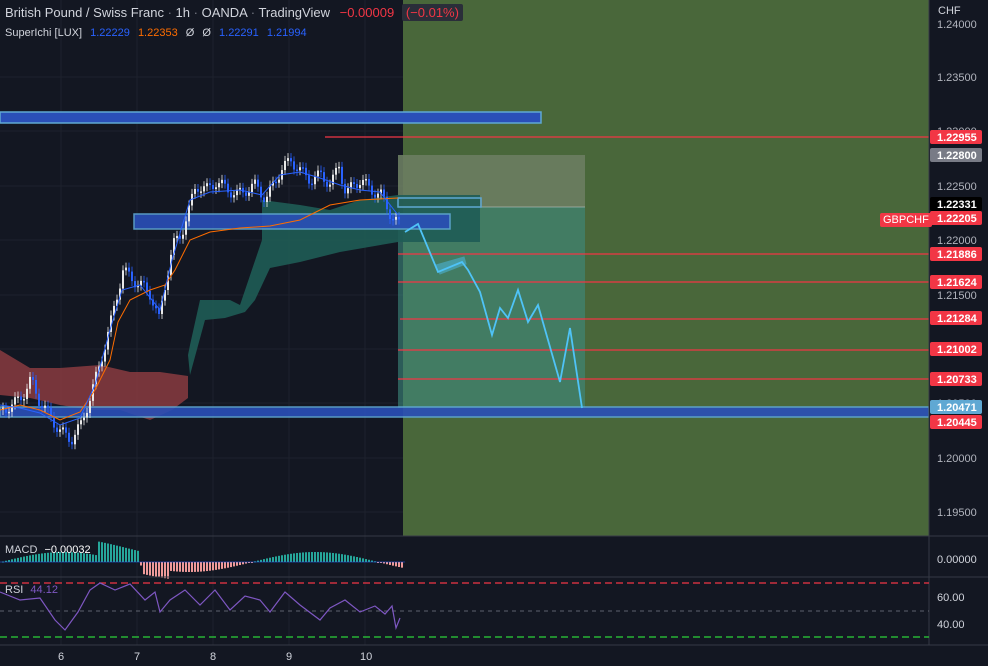  Describe the element at coordinates (48, 550) in the screenshot. I see `macd-legend: MACD −0.00032` at that location.